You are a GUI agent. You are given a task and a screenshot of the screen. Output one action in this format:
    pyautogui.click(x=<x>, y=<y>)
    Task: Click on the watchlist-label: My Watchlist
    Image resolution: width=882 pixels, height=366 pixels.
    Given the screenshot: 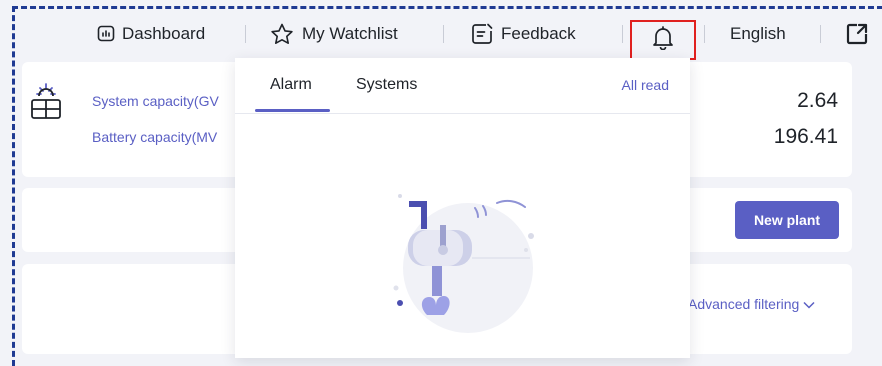 What is the action you would take?
    pyautogui.click(x=350, y=33)
    